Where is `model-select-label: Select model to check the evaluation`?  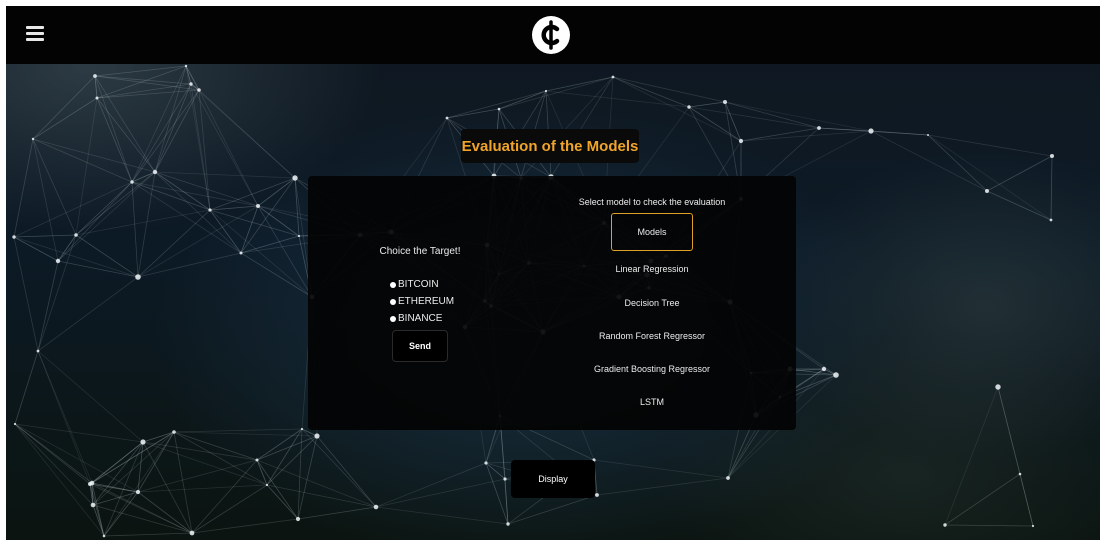
model-select-label: Select model to check the evaluation is located at coordinates (652, 202).